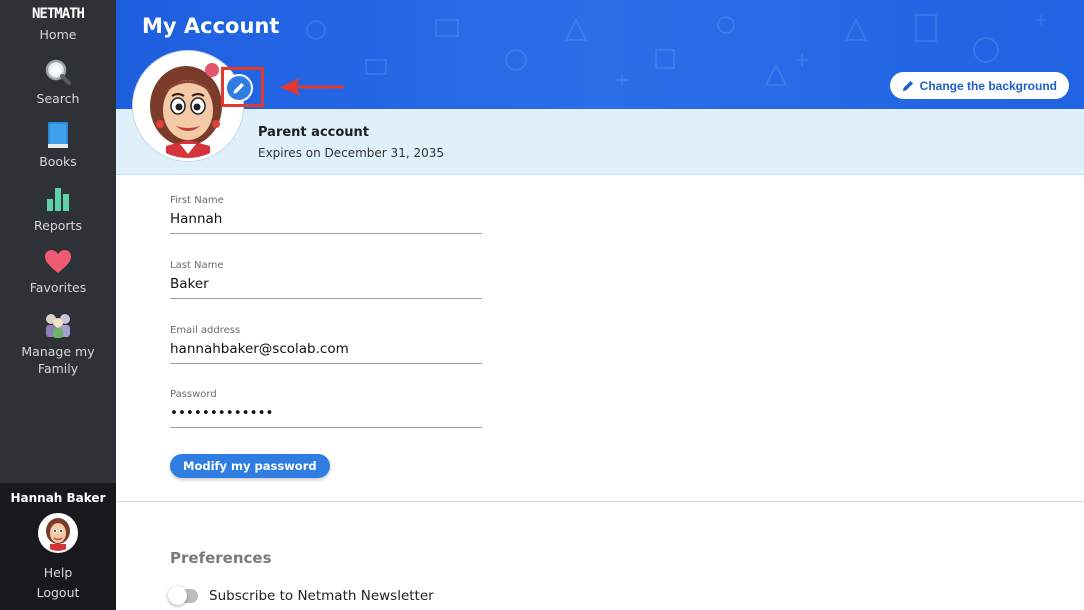  I want to click on book-icon, so click(58, 135).